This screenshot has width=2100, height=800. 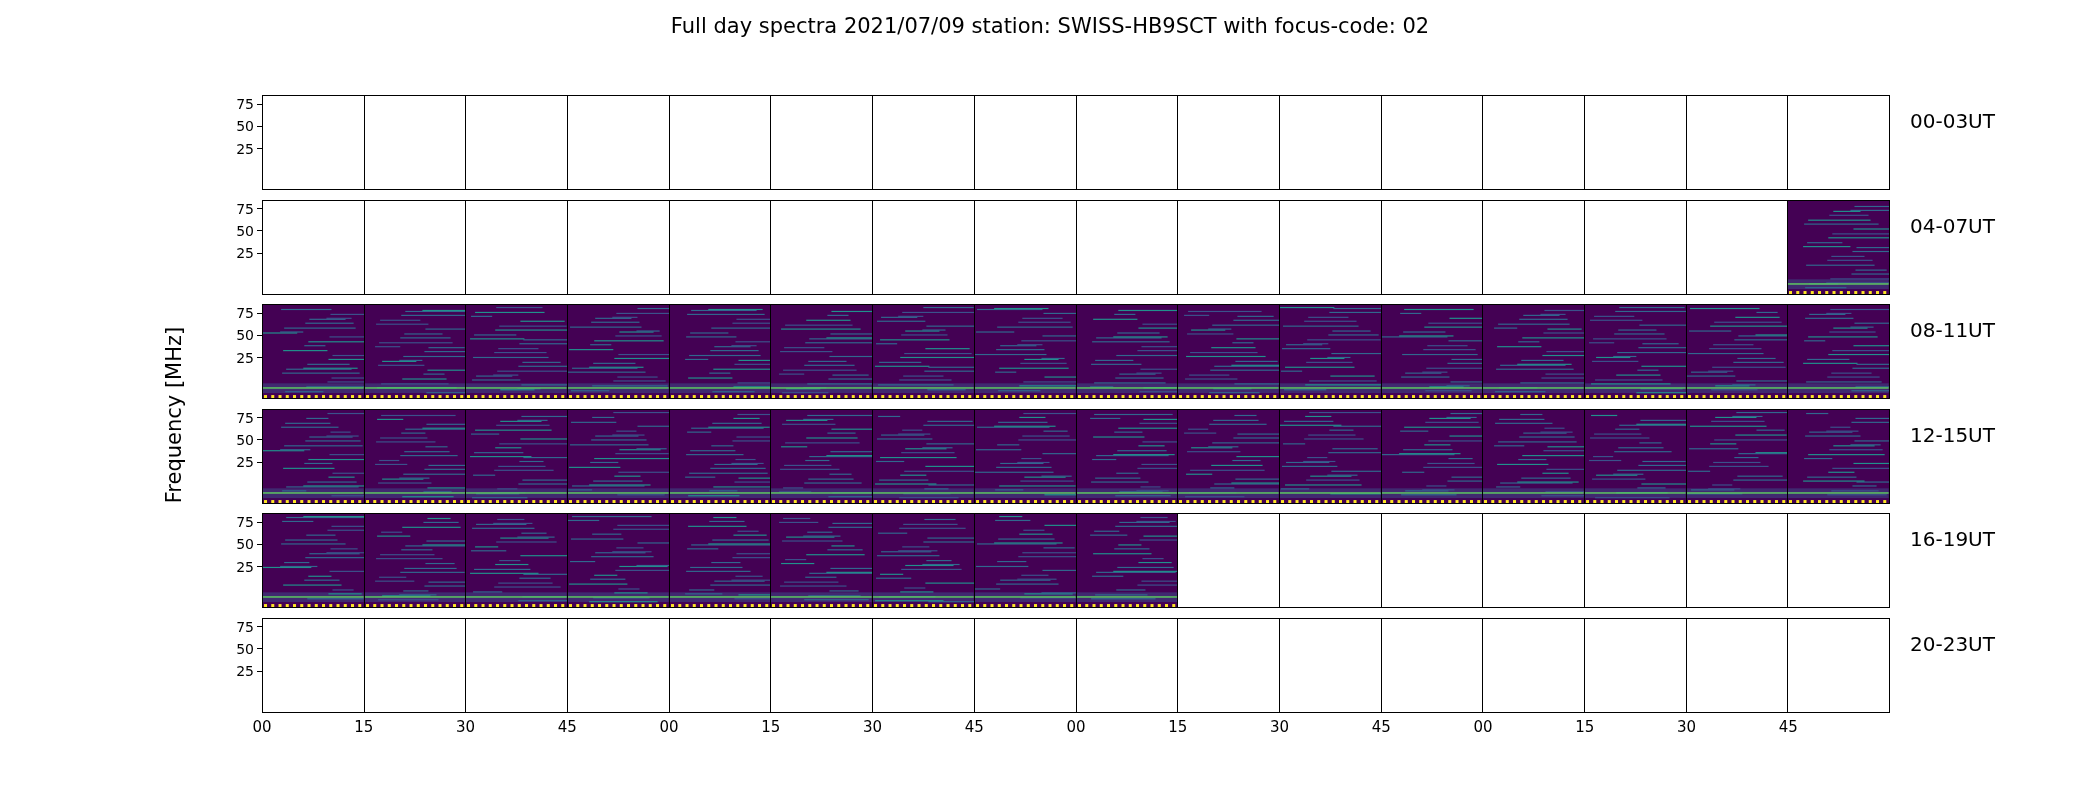 What do you see at coordinates (1952, 435) in the screenshot?
I see `row-time-label: 12-15UT` at bounding box center [1952, 435].